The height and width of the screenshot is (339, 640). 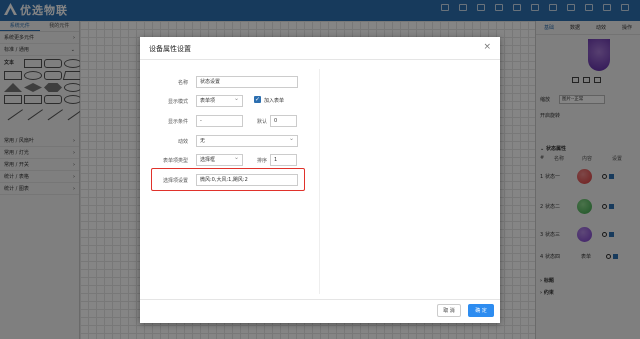 I want to click on display-condition-label: 显示条件, so click(x=177, y=122).